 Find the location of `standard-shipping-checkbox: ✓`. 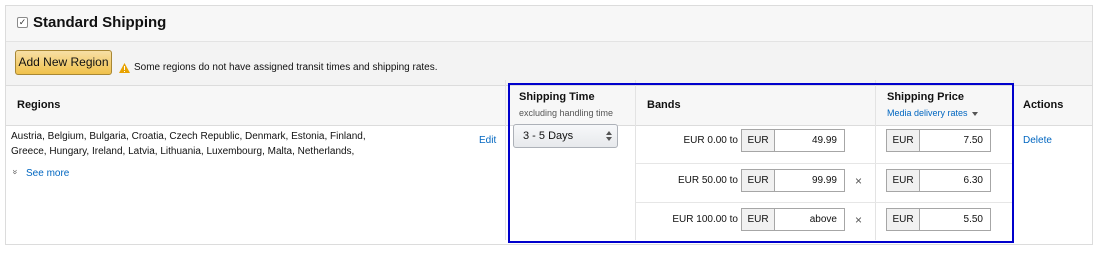

standard-shipping-checkbox: ✓ is located at coordinates (22, 22).